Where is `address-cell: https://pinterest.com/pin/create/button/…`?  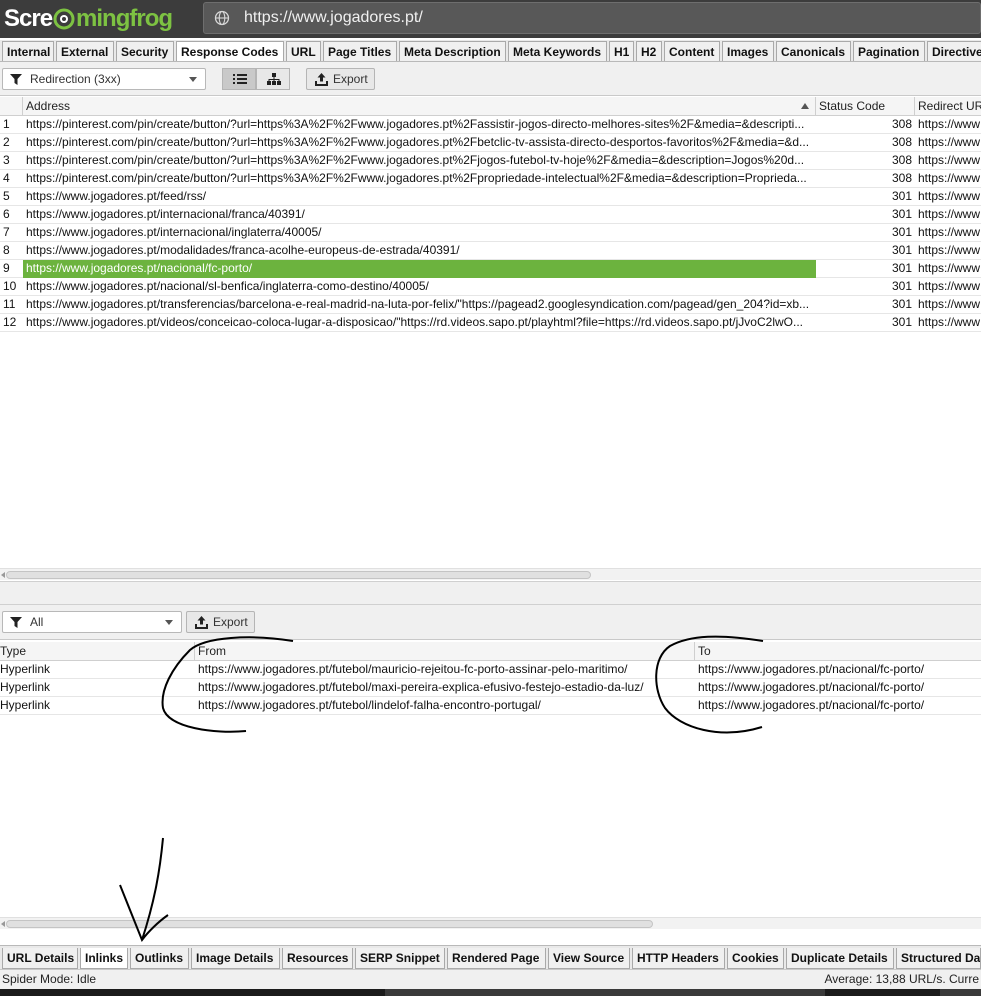 address-cell: https://pinterest.com/pin/create/button/… is located at coordinates (416, 178).